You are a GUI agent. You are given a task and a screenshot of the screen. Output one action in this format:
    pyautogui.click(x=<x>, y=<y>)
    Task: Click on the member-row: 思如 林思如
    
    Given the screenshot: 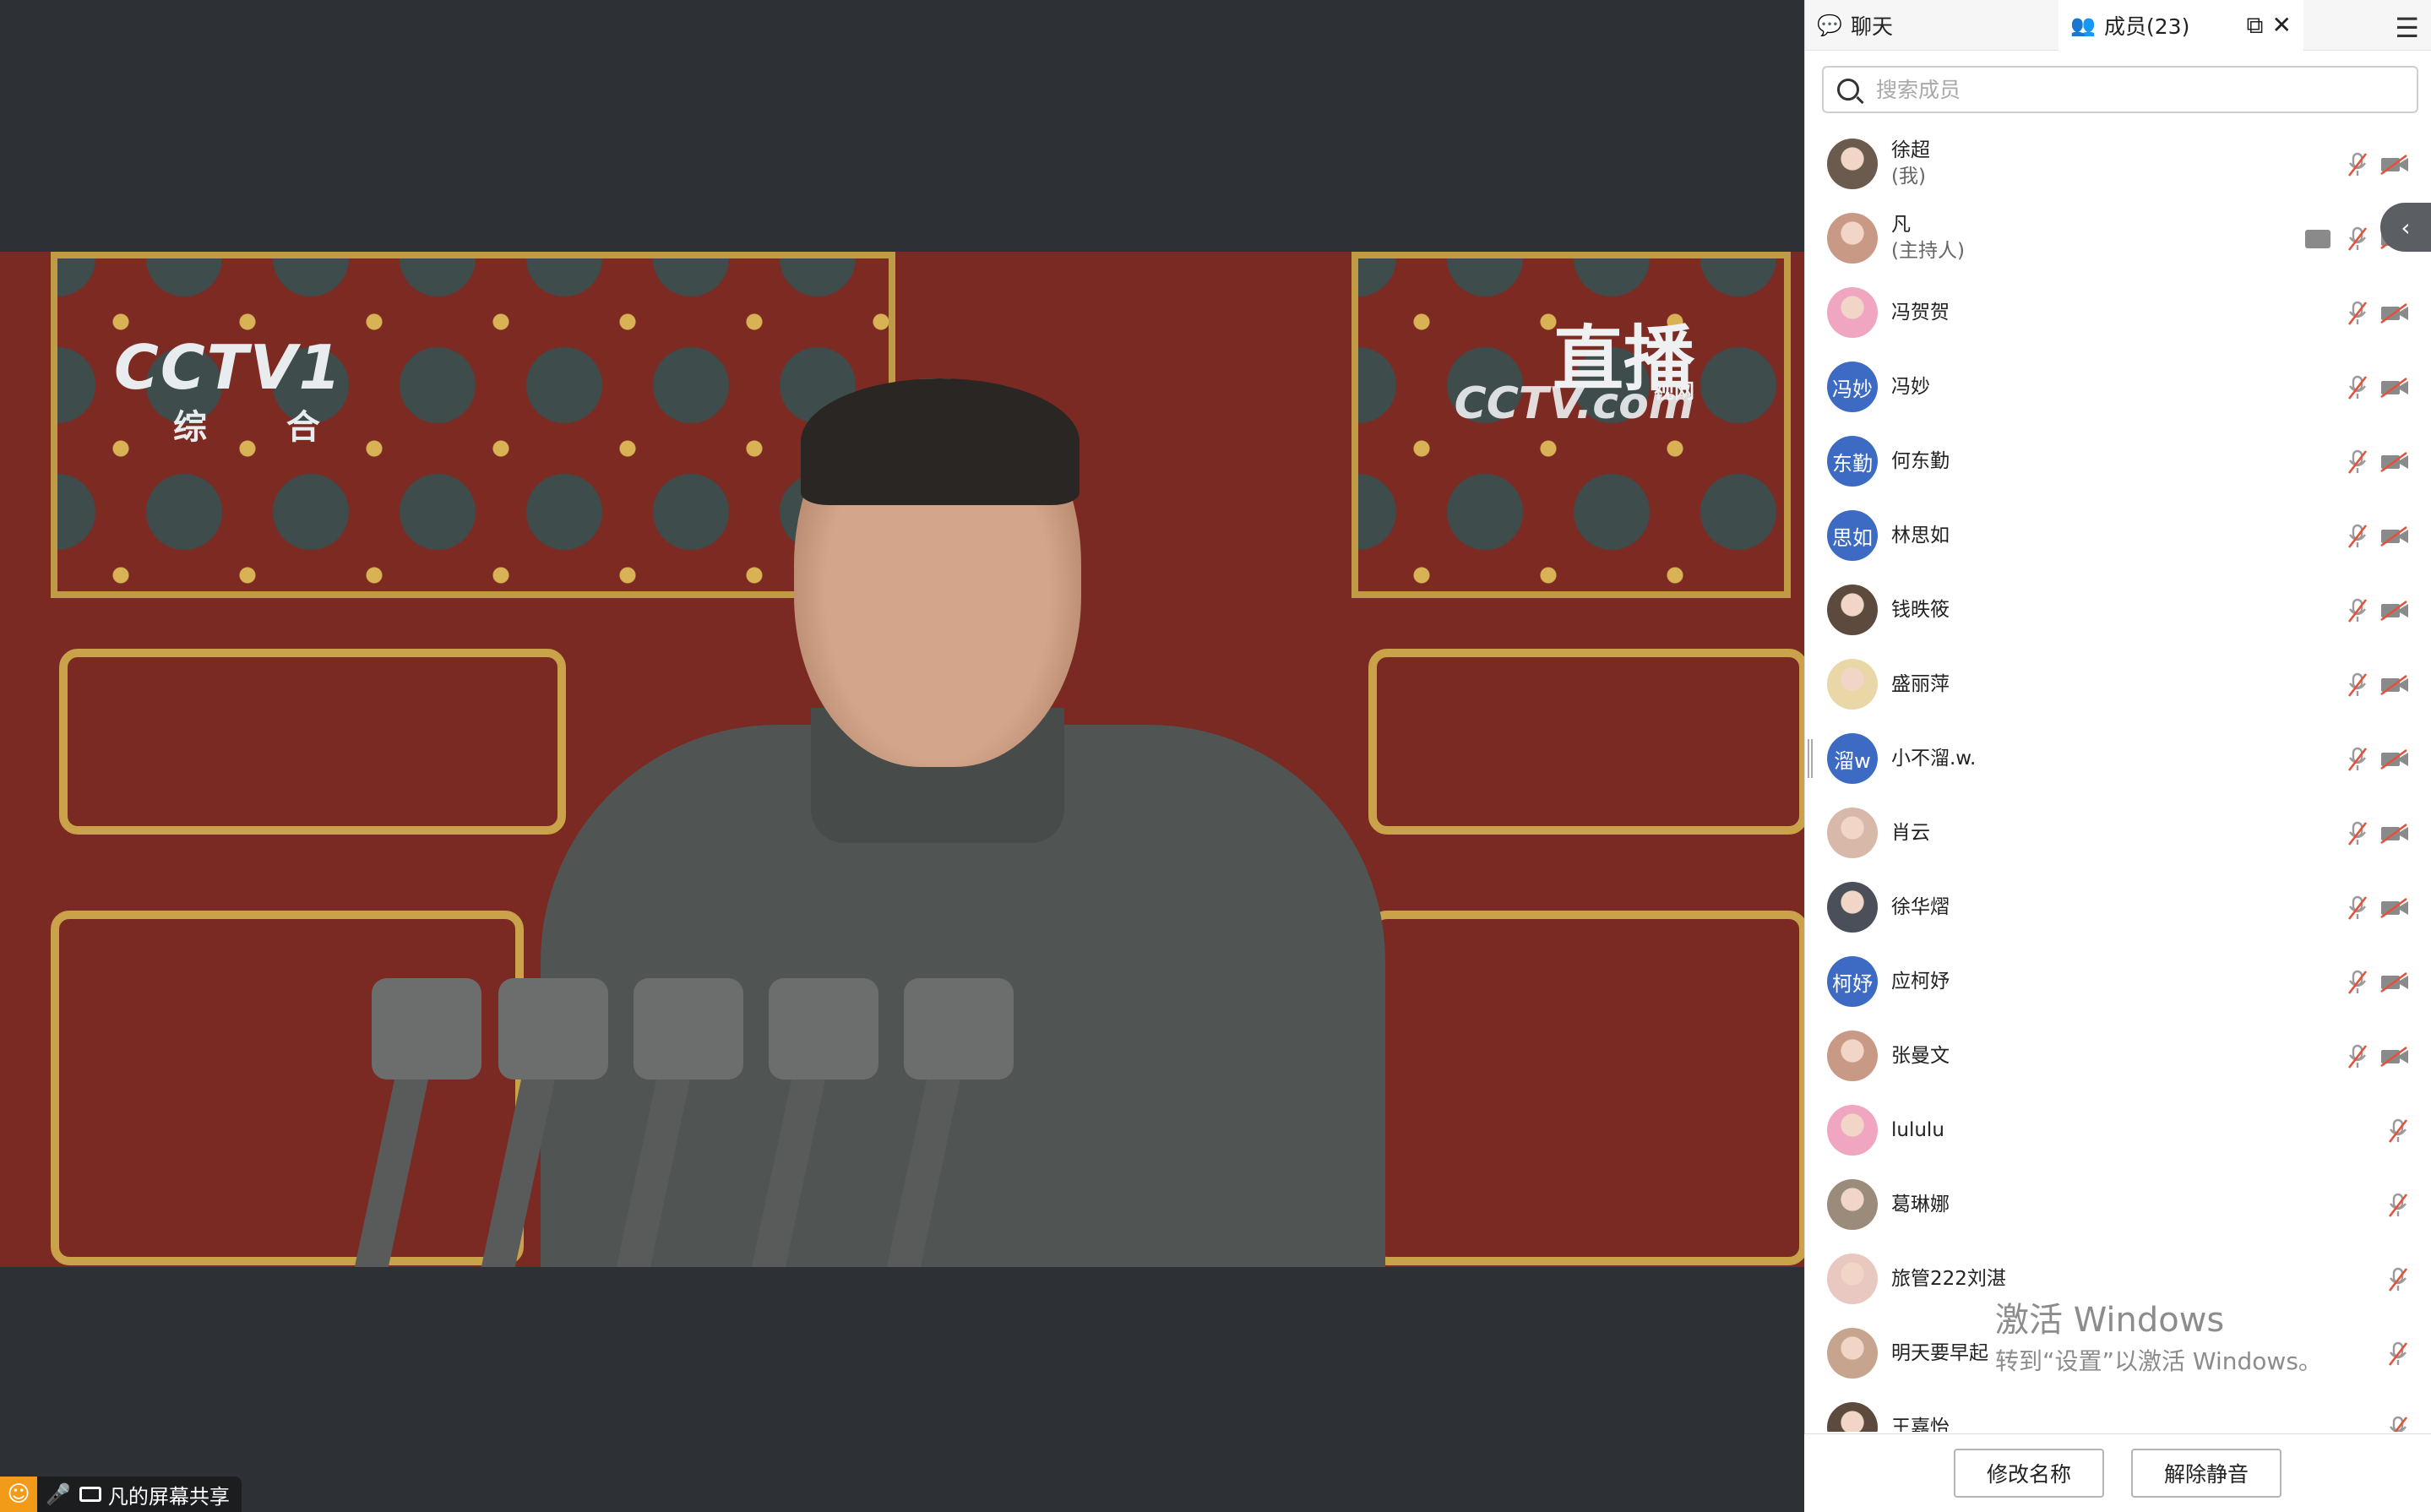 What is the action you would take?
    pyautogui.click(x=2118, y=535)
    